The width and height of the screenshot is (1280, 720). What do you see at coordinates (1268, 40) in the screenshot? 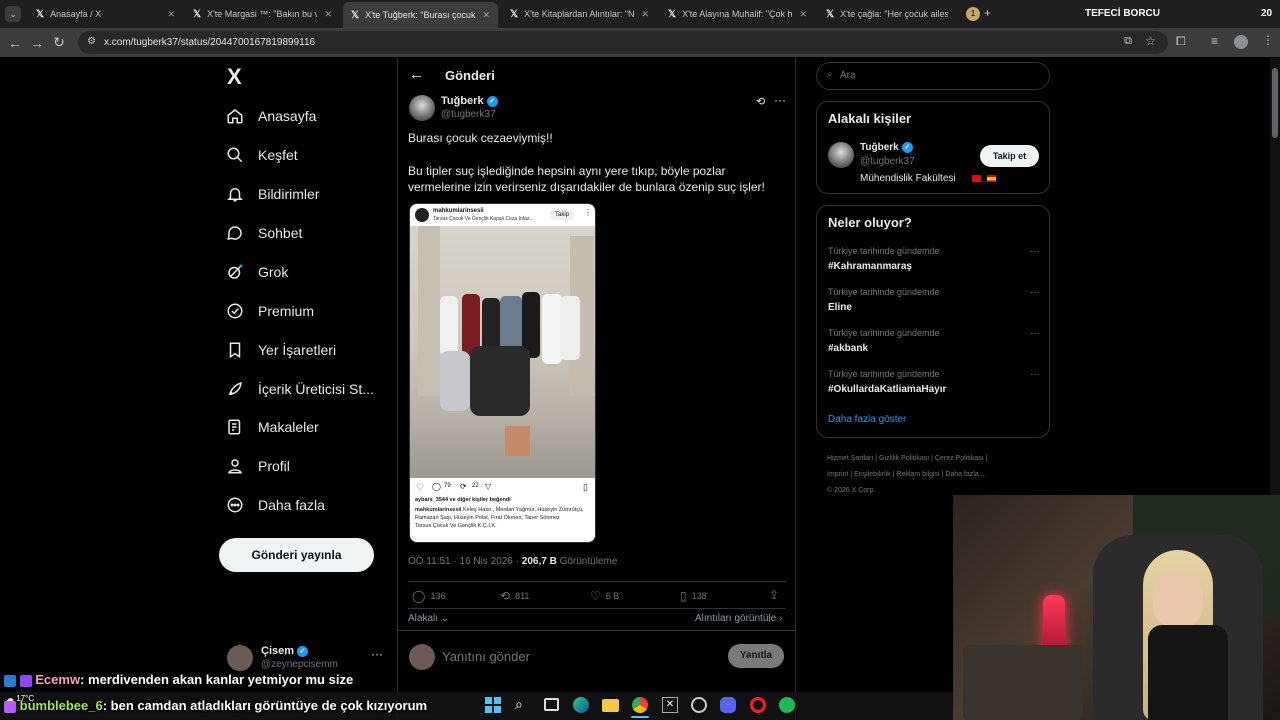
I see `browser-menu-icon: ⋮` at bounding box center [1268, 40].